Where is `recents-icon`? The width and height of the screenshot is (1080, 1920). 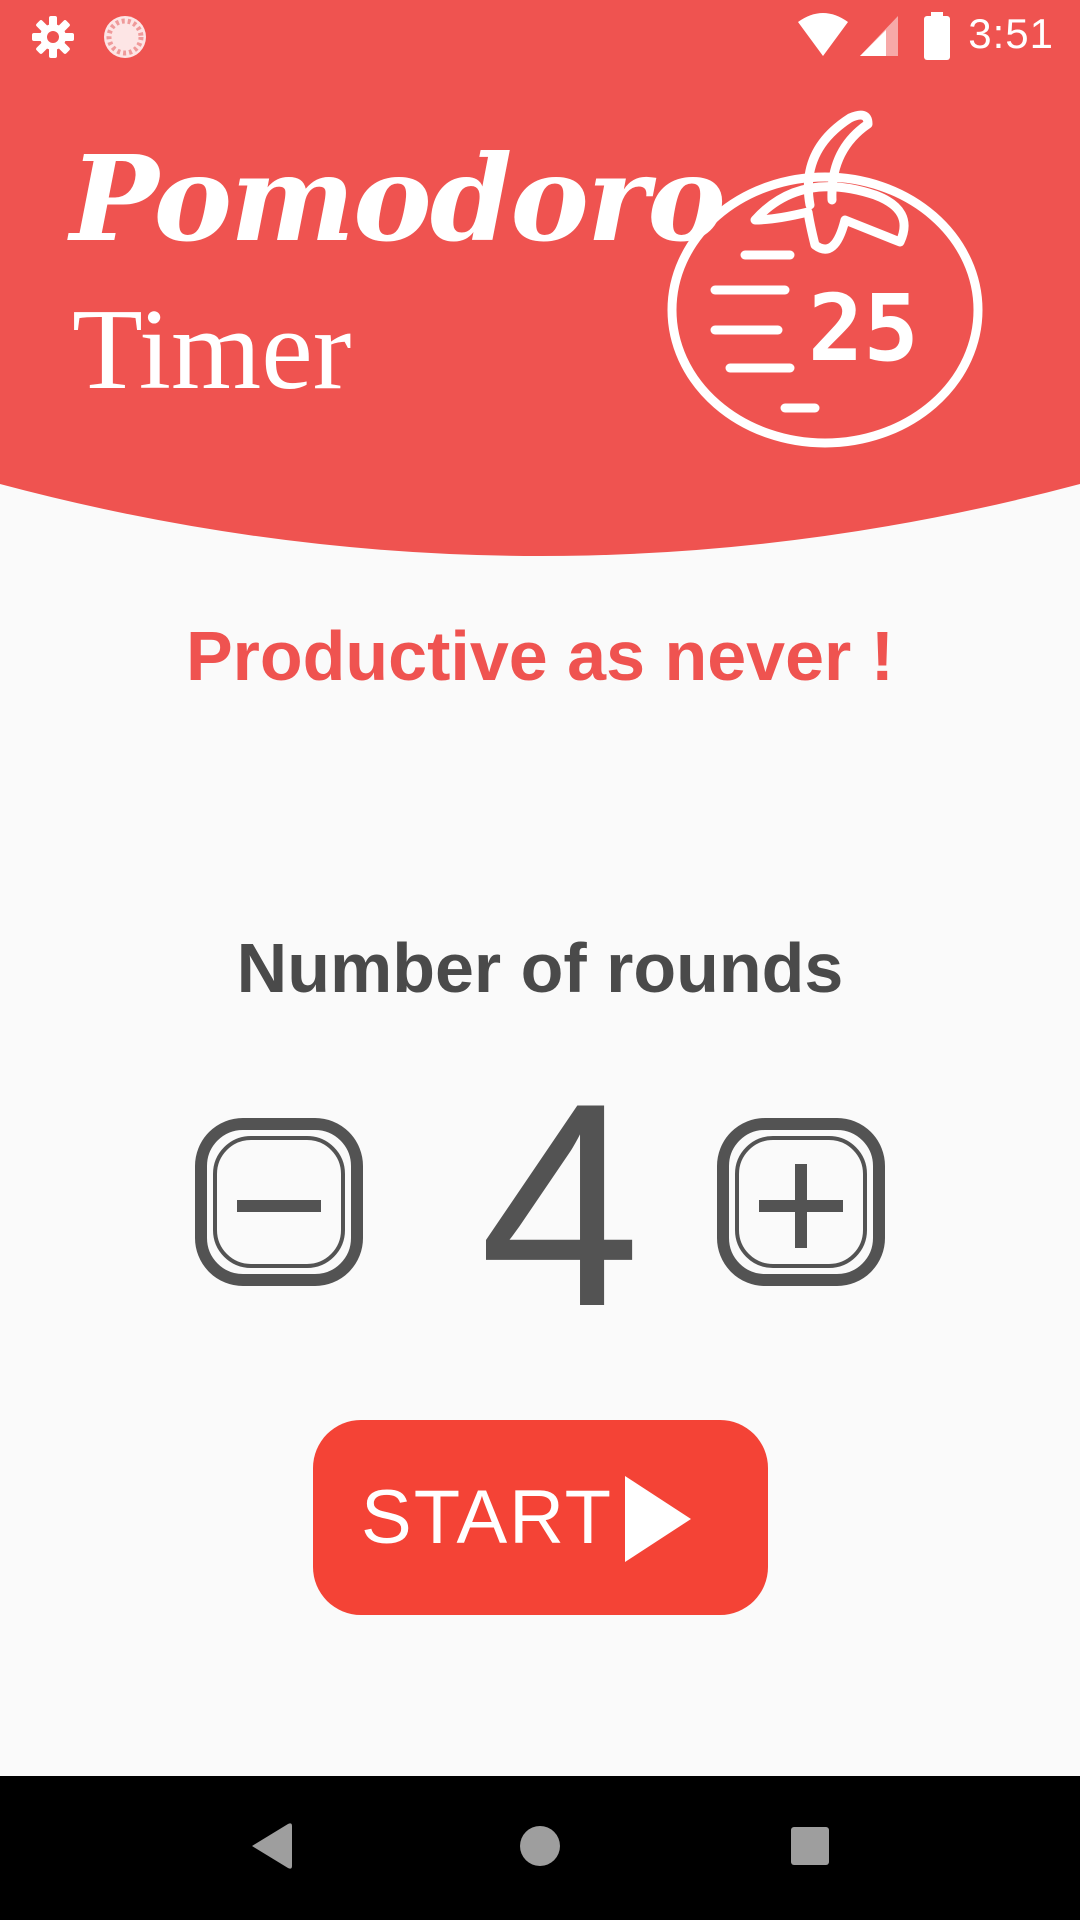 recents-icon is located at coordinates (810, 1846).